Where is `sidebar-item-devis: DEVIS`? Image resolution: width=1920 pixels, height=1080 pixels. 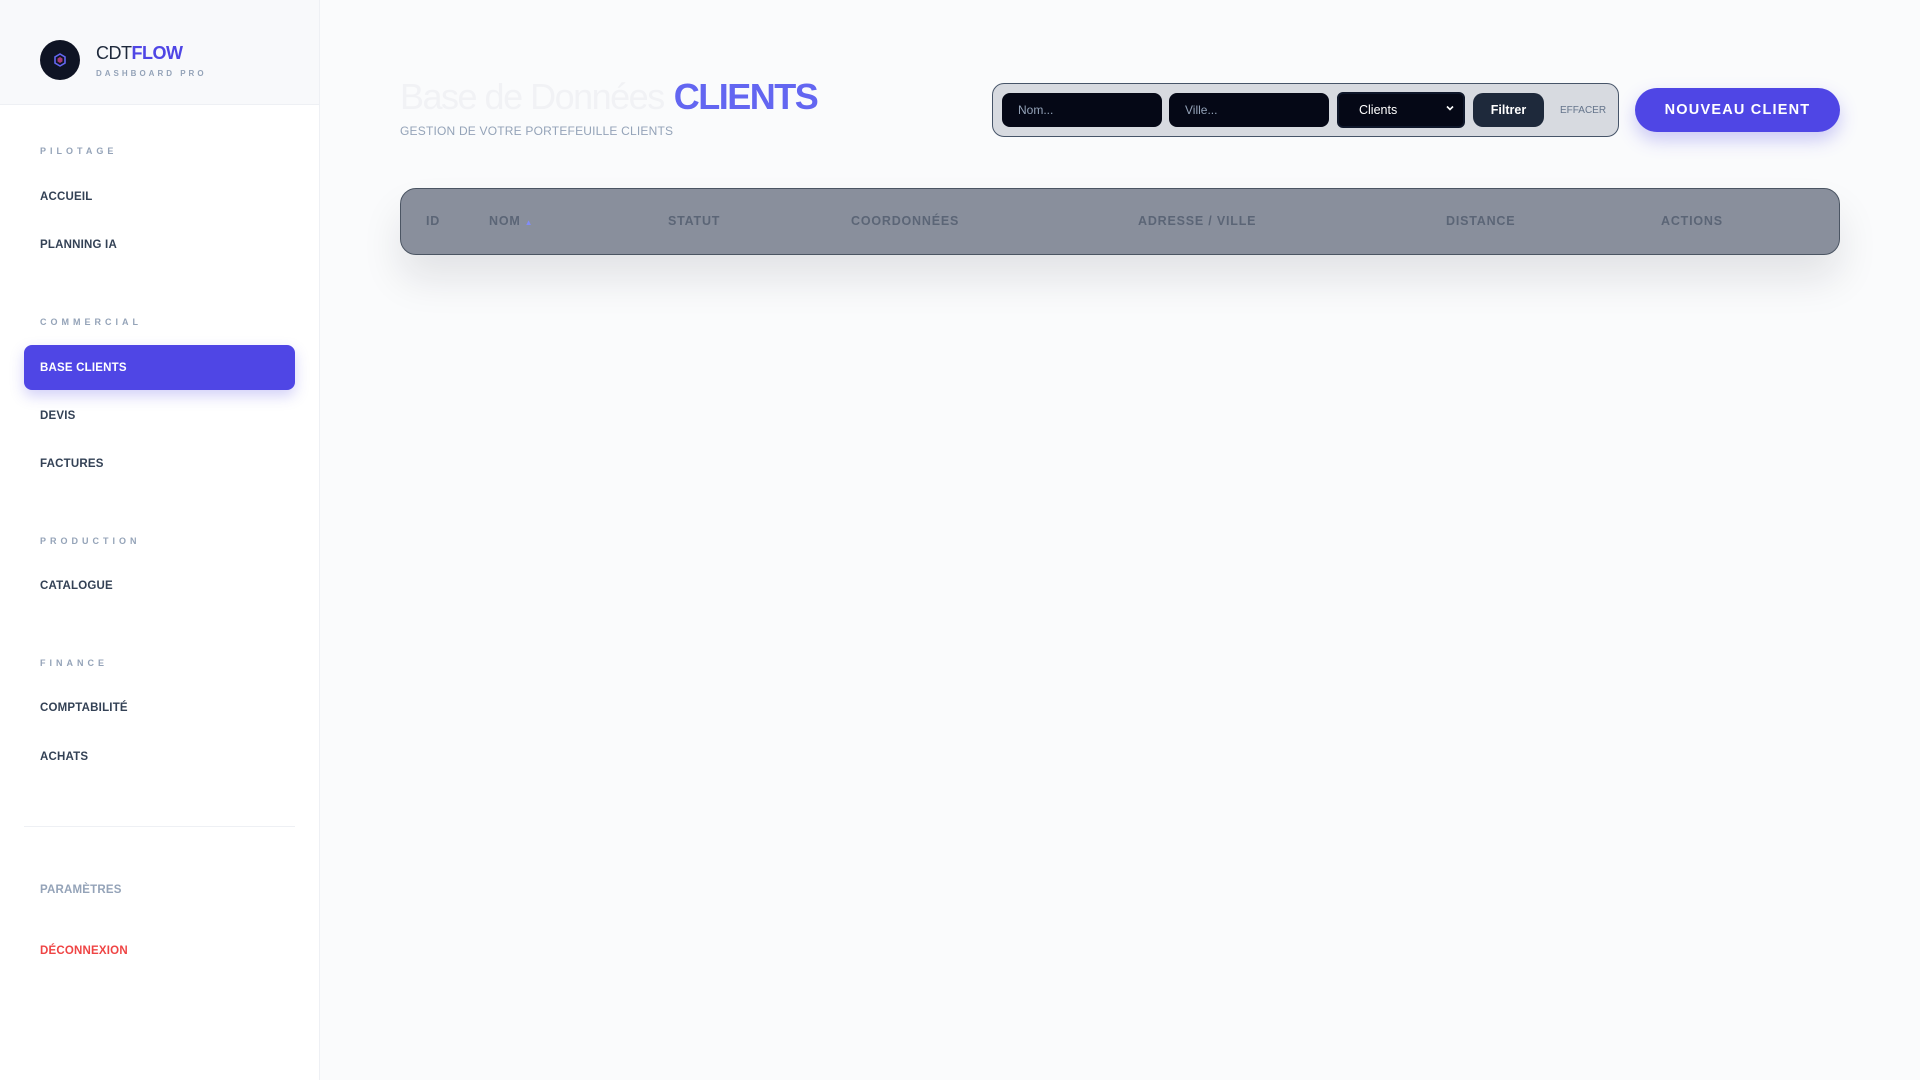 sidebar-item-devis: DEVIS is located at coordinates (159, 415).